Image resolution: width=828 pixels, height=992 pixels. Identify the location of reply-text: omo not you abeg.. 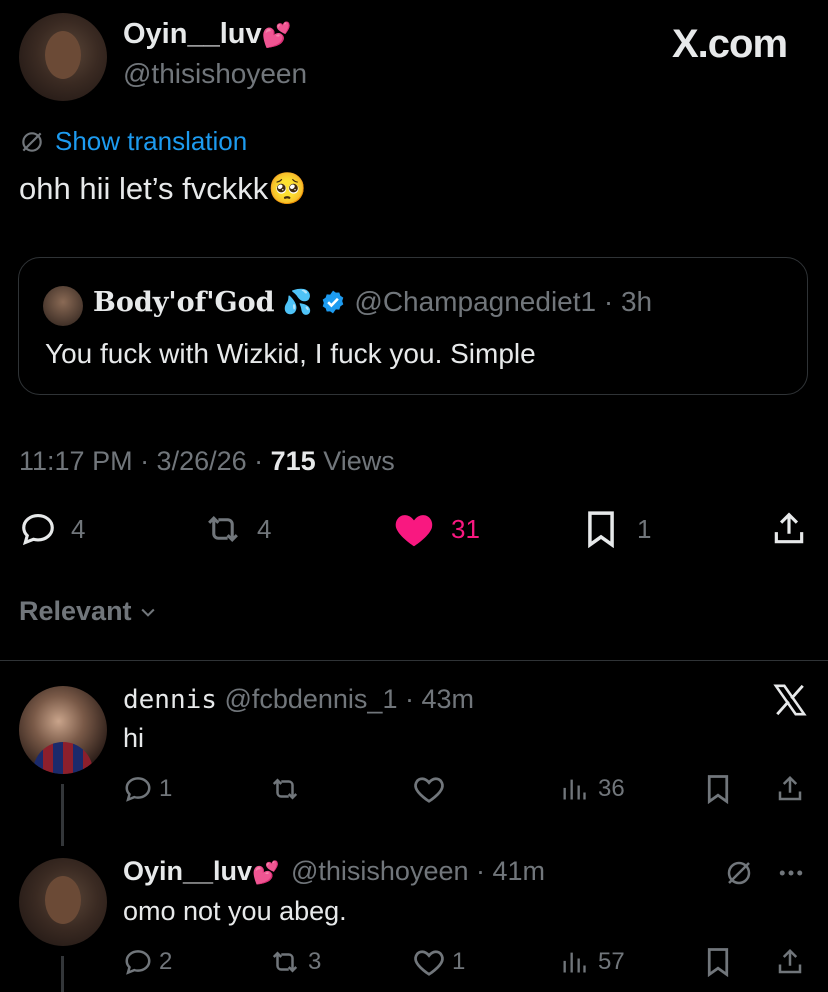
(235, 911).